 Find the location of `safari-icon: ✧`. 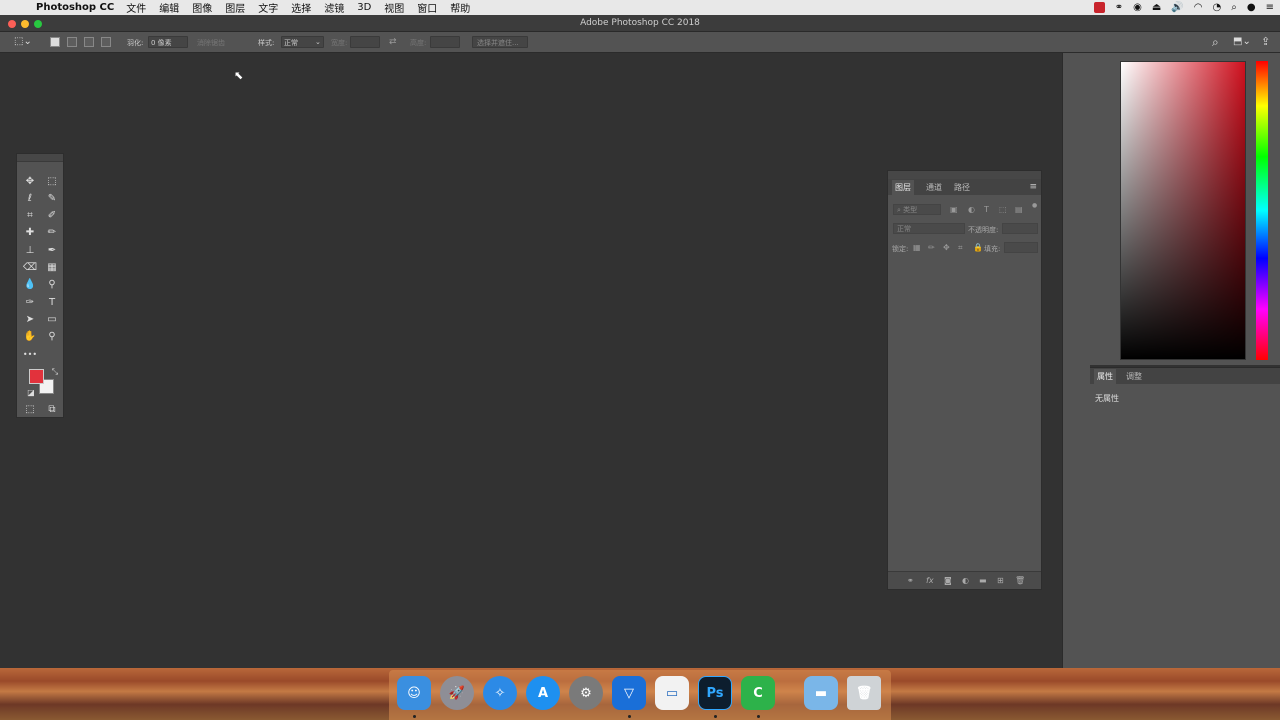

safari-icon: ✧ is located at coordinates (500, 693).